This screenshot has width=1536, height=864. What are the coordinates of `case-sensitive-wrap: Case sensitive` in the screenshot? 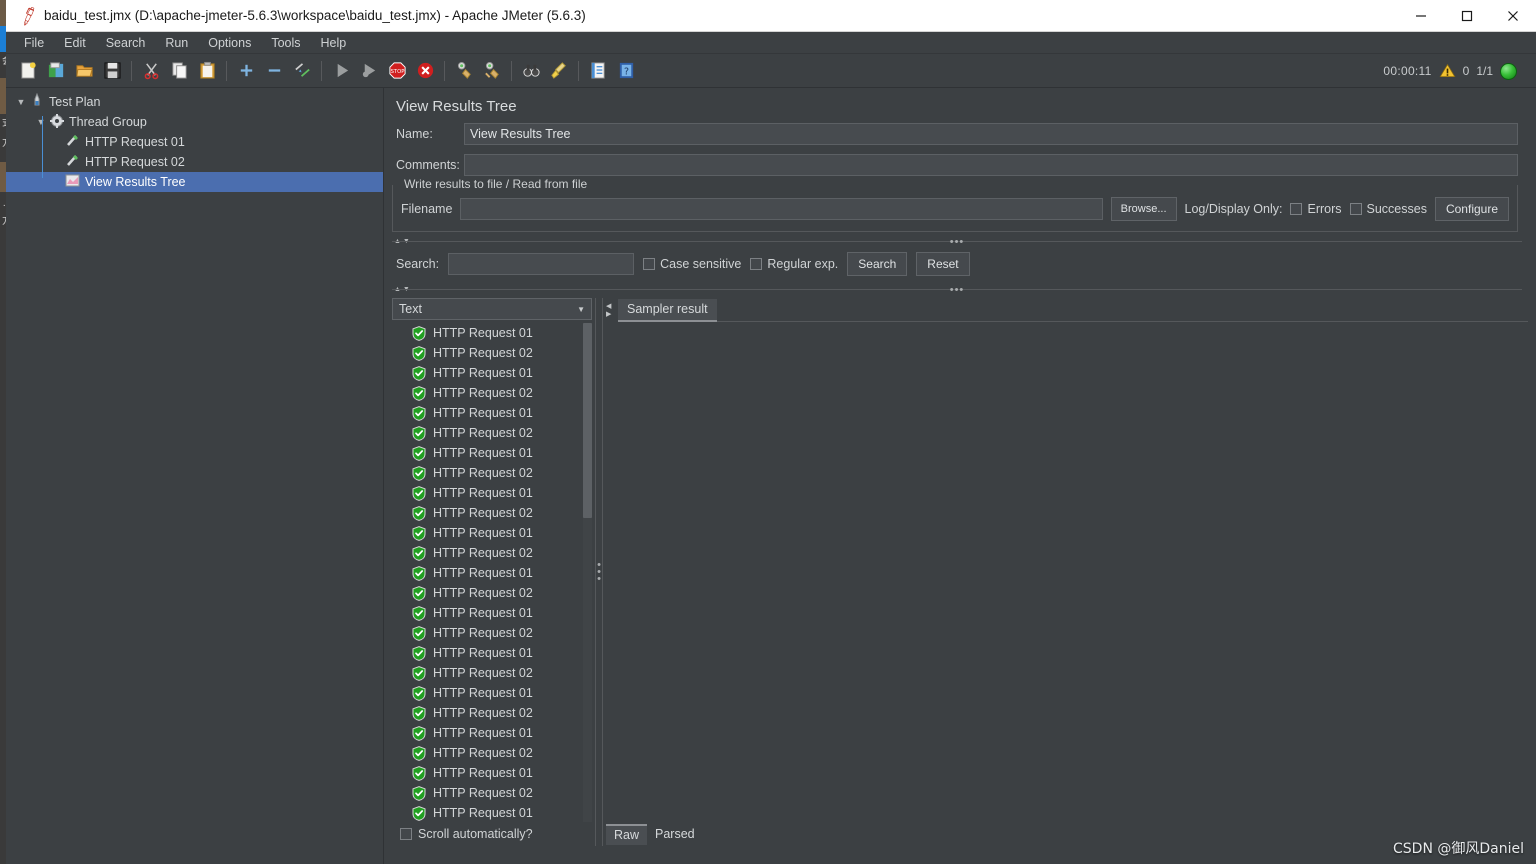 It's located at (692, 264).